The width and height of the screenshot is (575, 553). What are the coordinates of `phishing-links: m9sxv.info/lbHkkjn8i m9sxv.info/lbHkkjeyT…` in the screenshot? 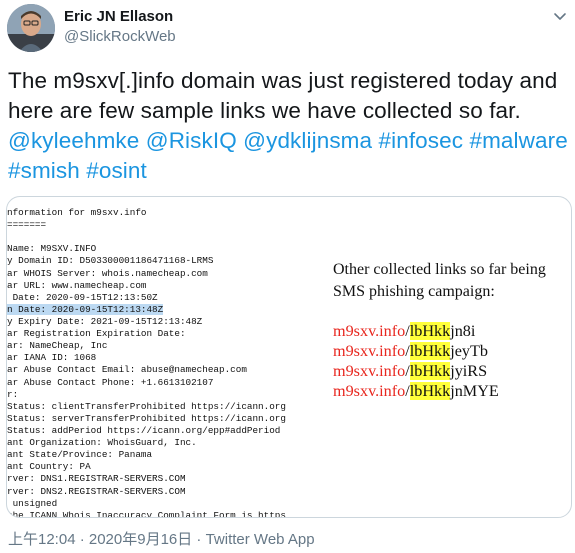 It's located at (452, 361).